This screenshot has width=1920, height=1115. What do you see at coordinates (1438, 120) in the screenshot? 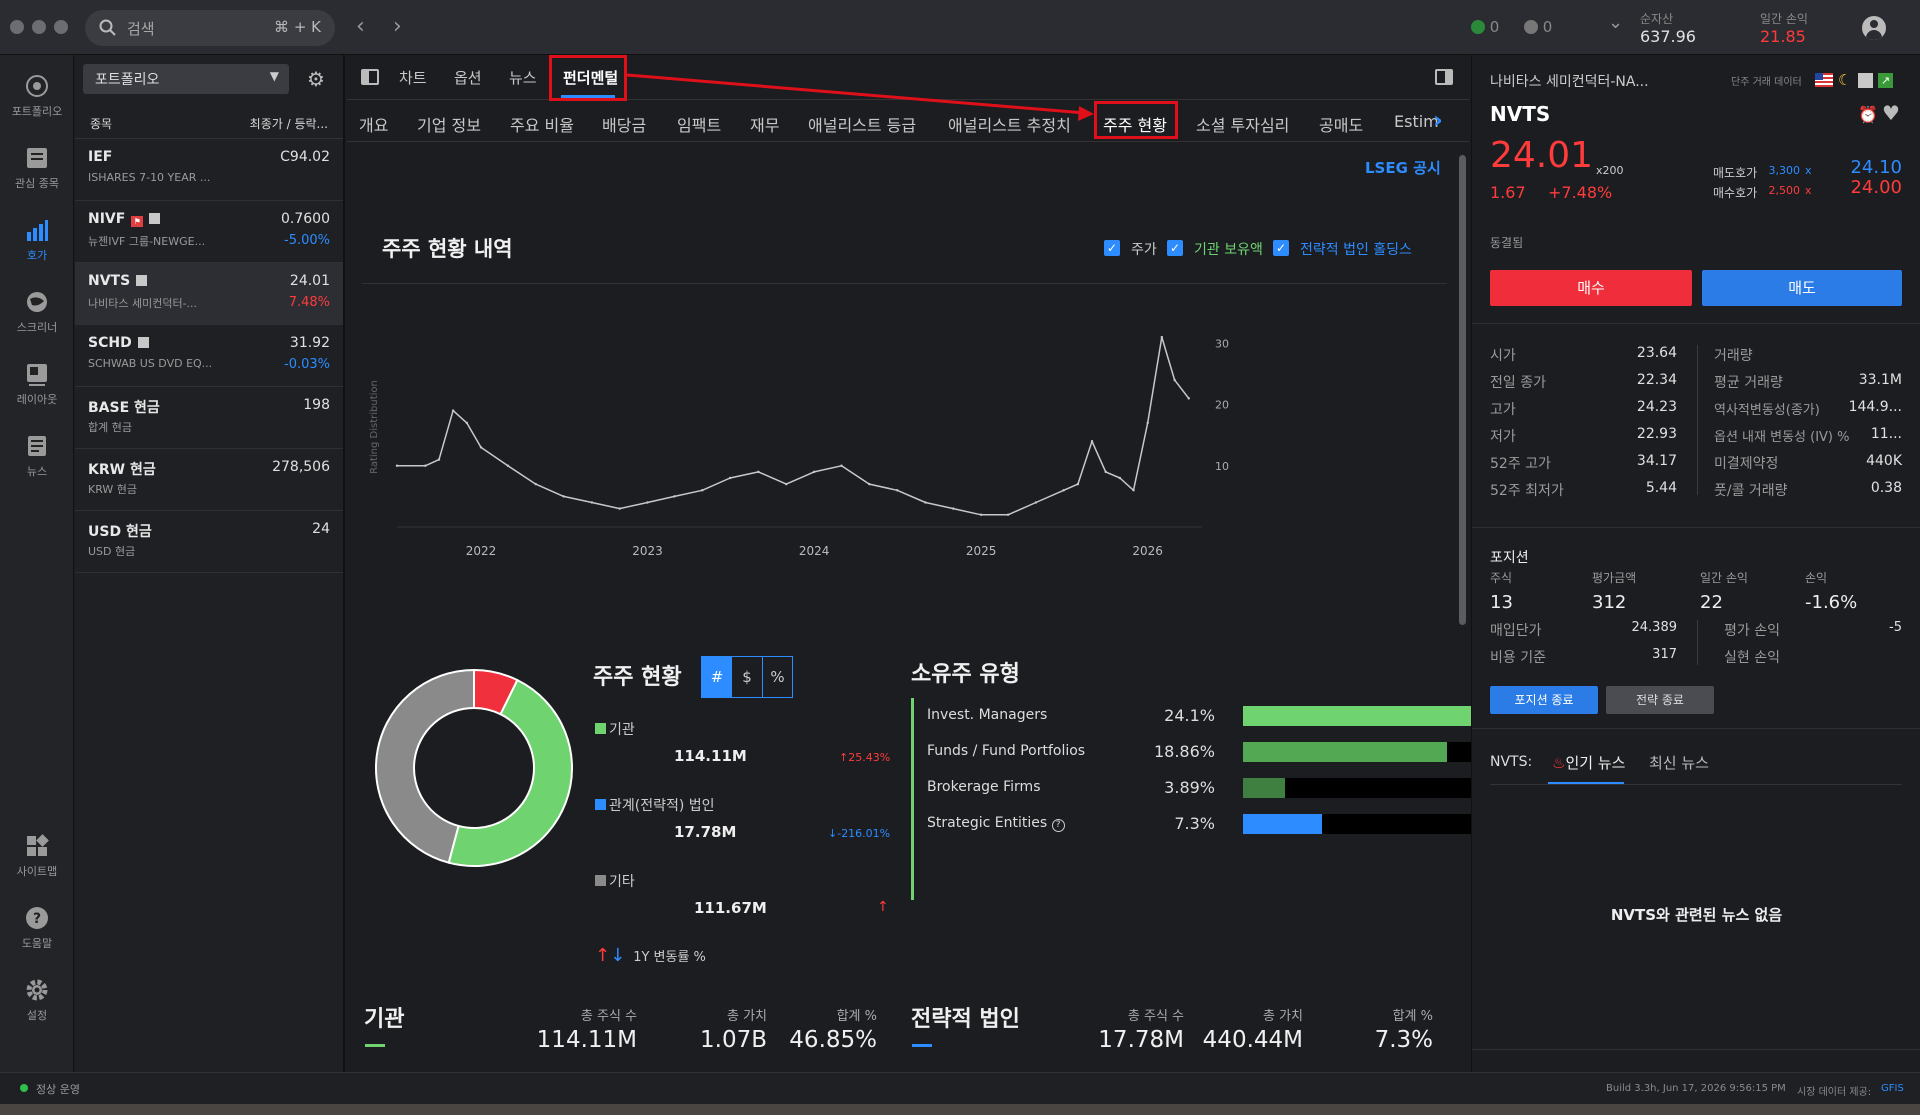
I see `chevron-right-icon: ›` at bounding box center [1438, 120].